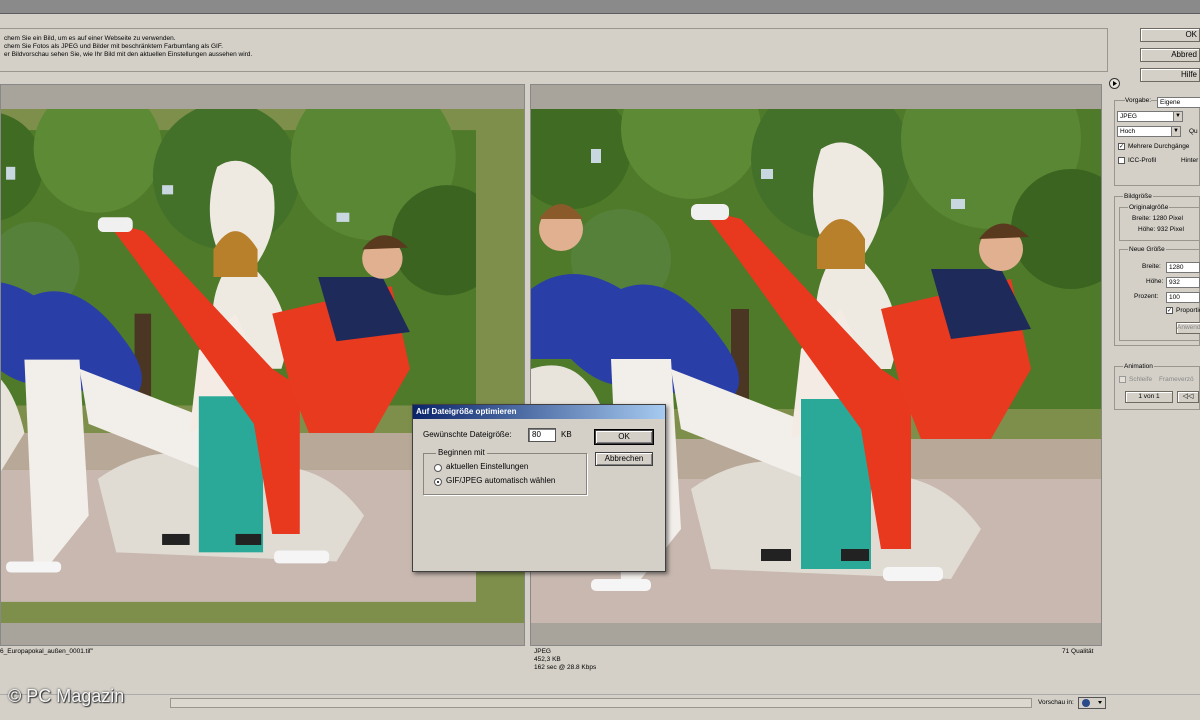 The height and width of the screenshot is (720, 1200). Describe the element at coordinates (438, 468) in the screenshot. I see `radio-current-settings` at that location.